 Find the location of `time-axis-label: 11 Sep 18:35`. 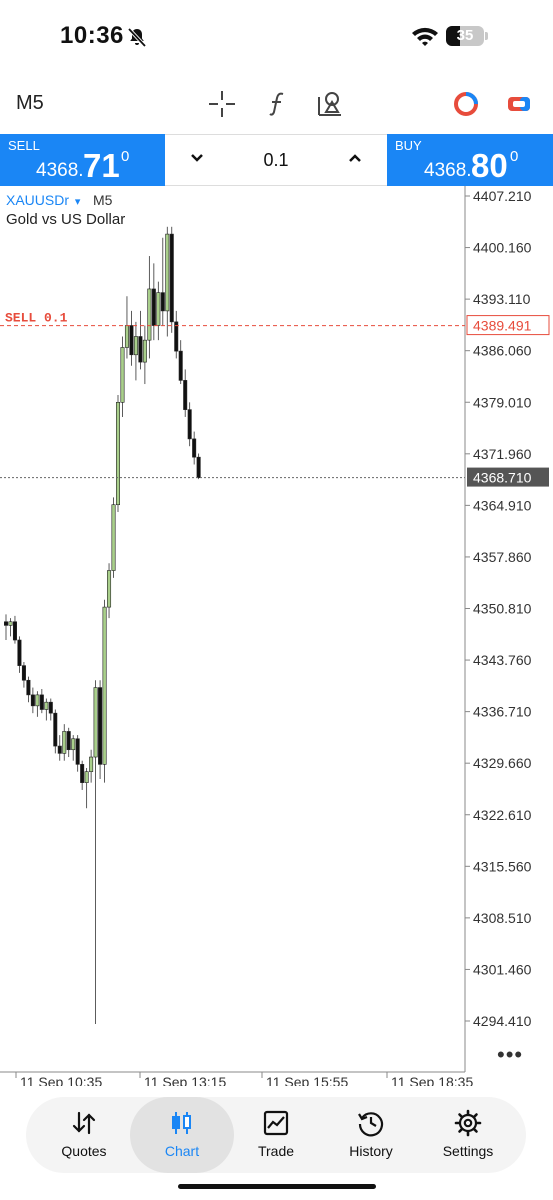

time-axis-label: 11 Sep 18:35 is located at coordinates (432, 1080).